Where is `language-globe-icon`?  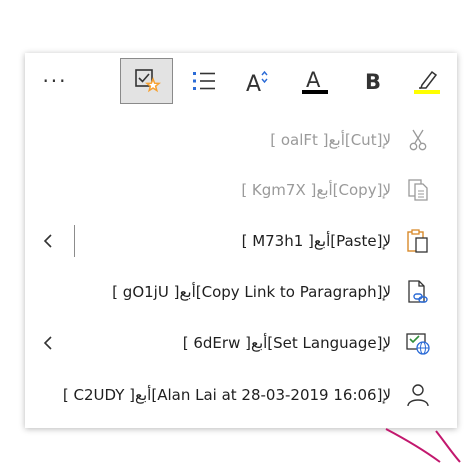
language-globe-icon is located at coordinates (418, 343).